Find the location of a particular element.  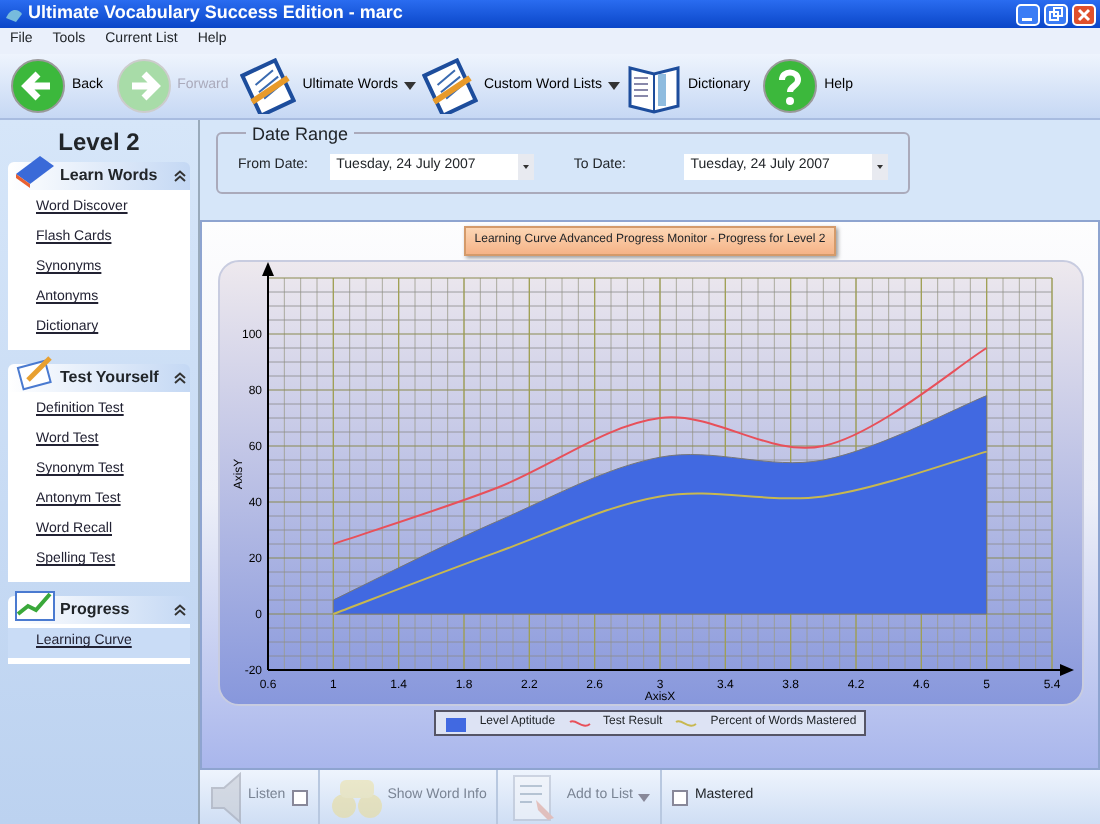

group-header: Progress is located at coordinates (99, 610).